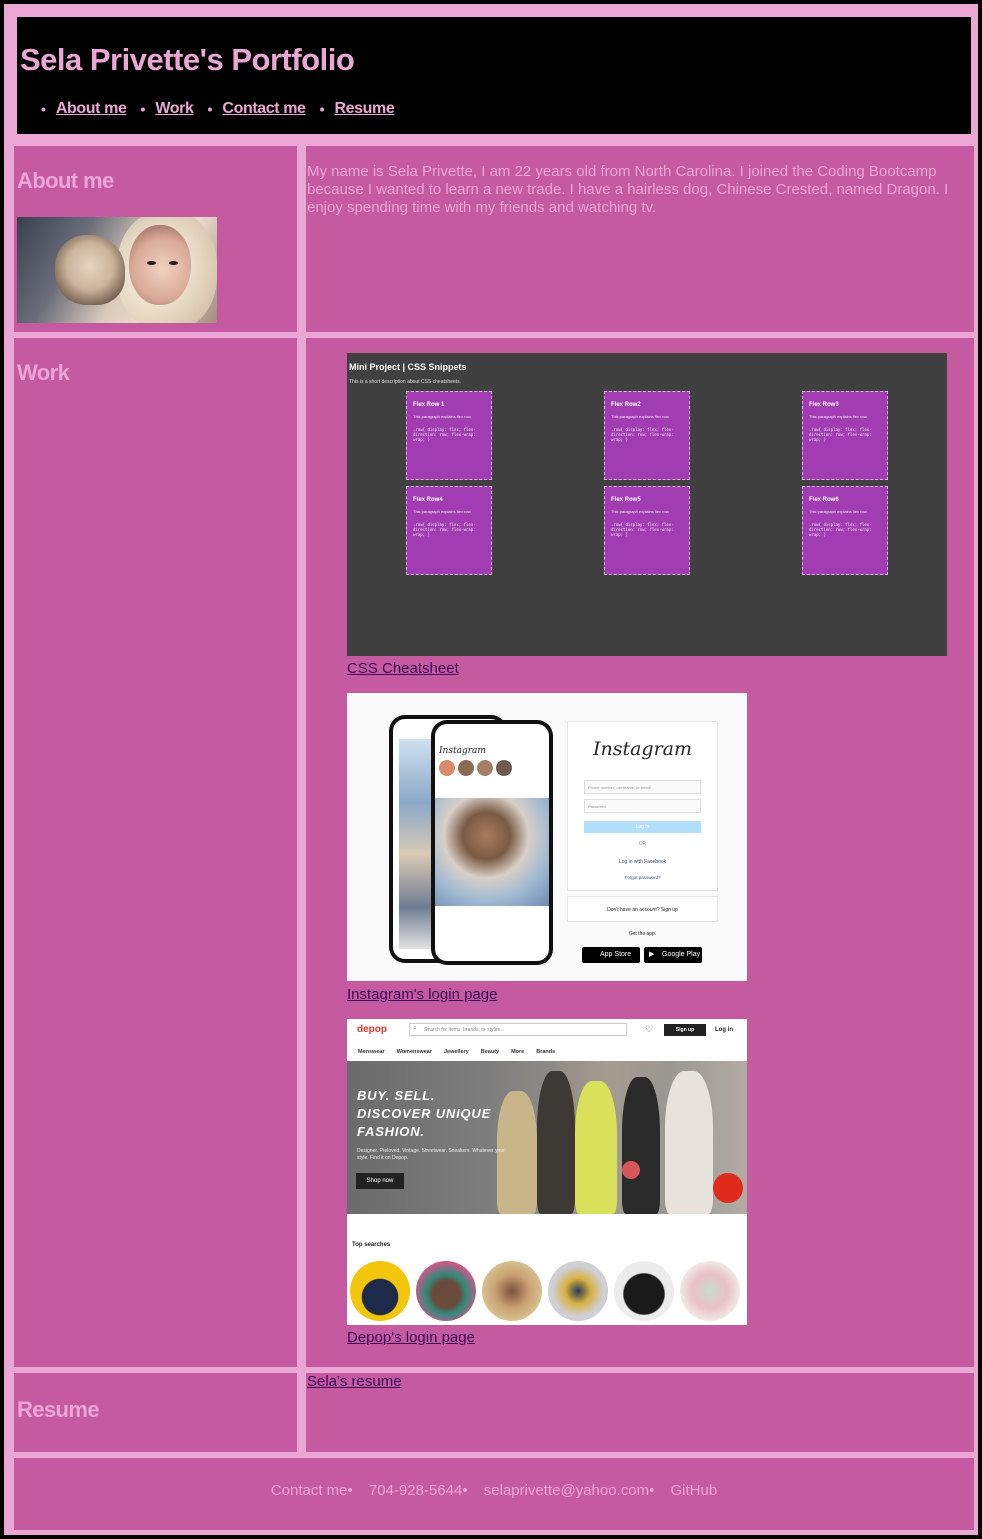 Image resolution: width=982 pixels, height=1539 pixels. I want to click on nav-item-contact: • Contact me, so click(257, 109).